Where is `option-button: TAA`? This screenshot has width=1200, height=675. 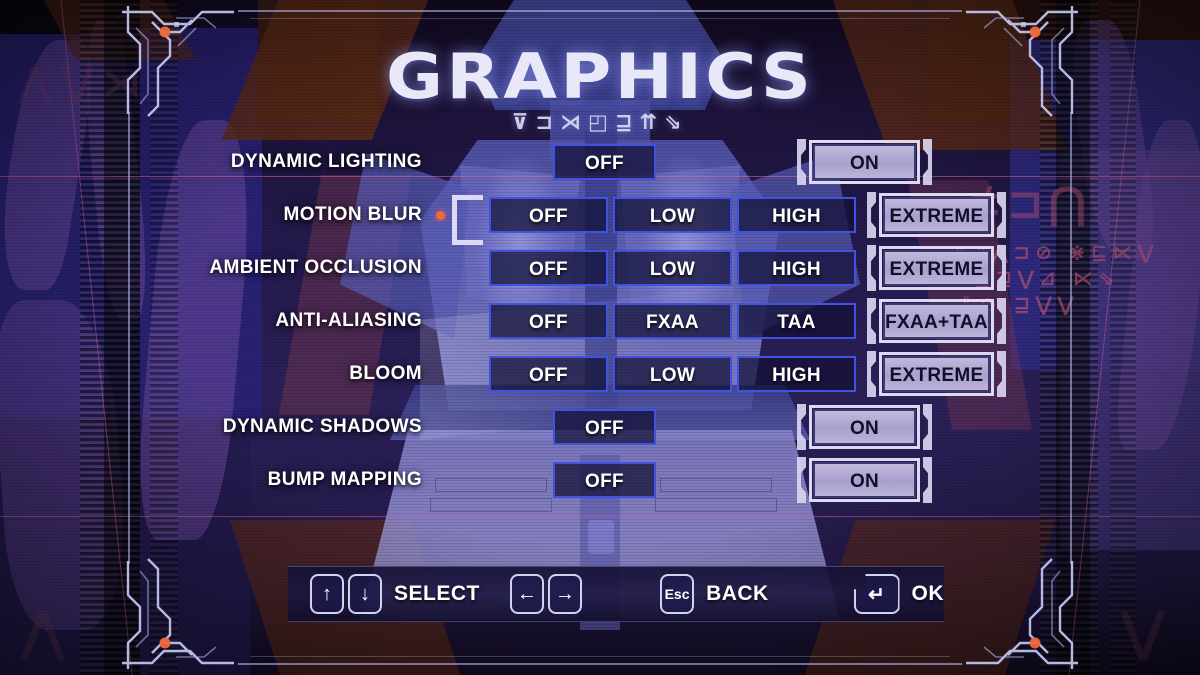
option-button: TAA is located at coordinates (796, 321).